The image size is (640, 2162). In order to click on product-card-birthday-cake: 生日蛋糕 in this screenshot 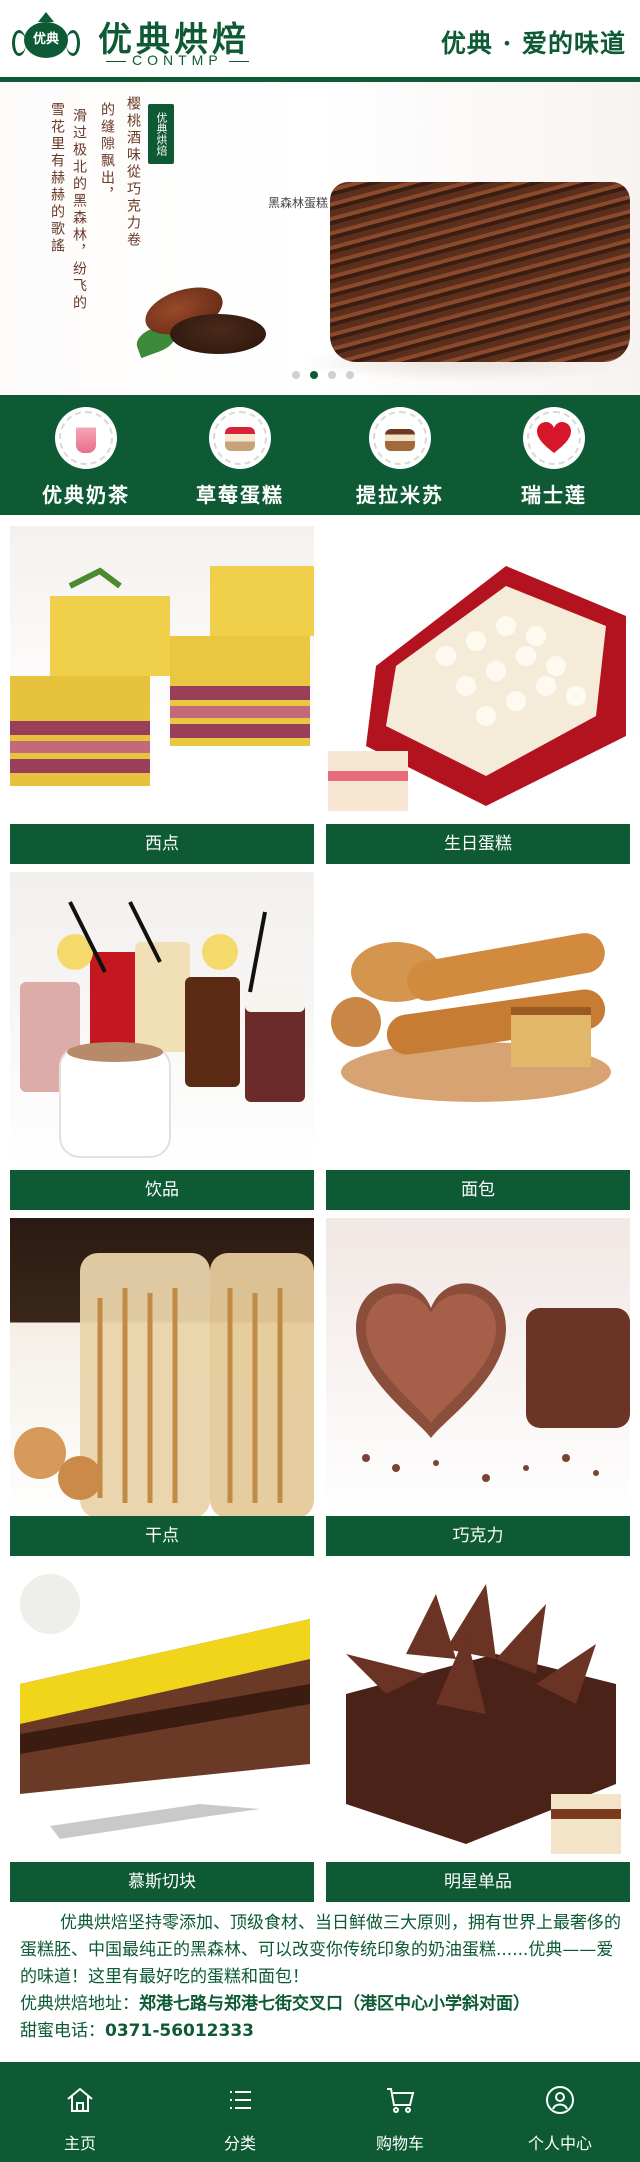, I will do `click(478, 696)`.